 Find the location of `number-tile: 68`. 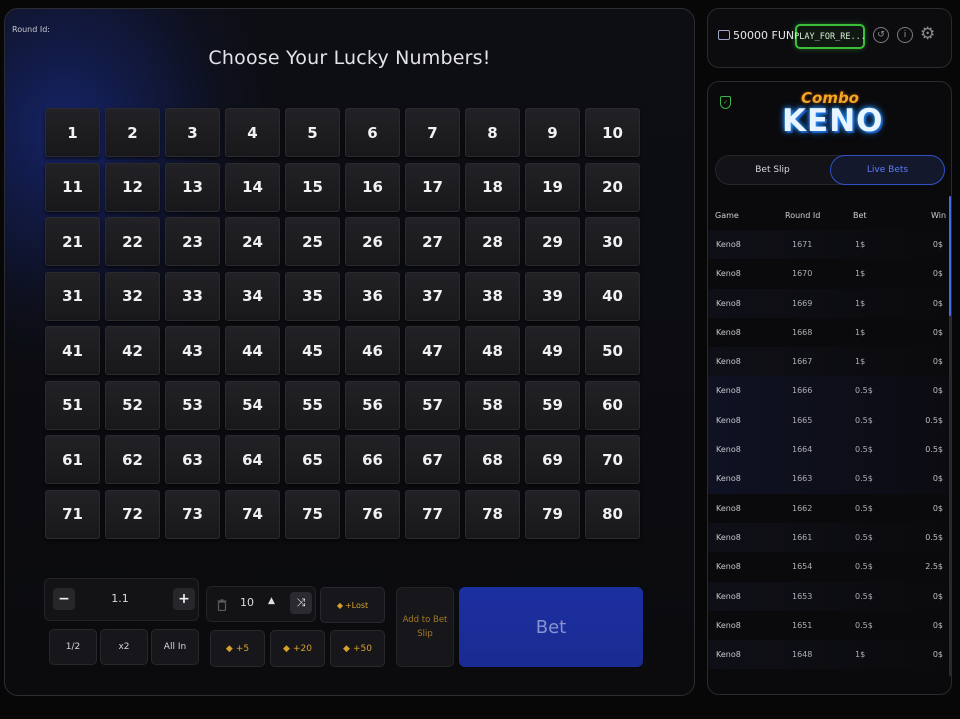

number-tile: 68 is located at coordinates (492, 459).